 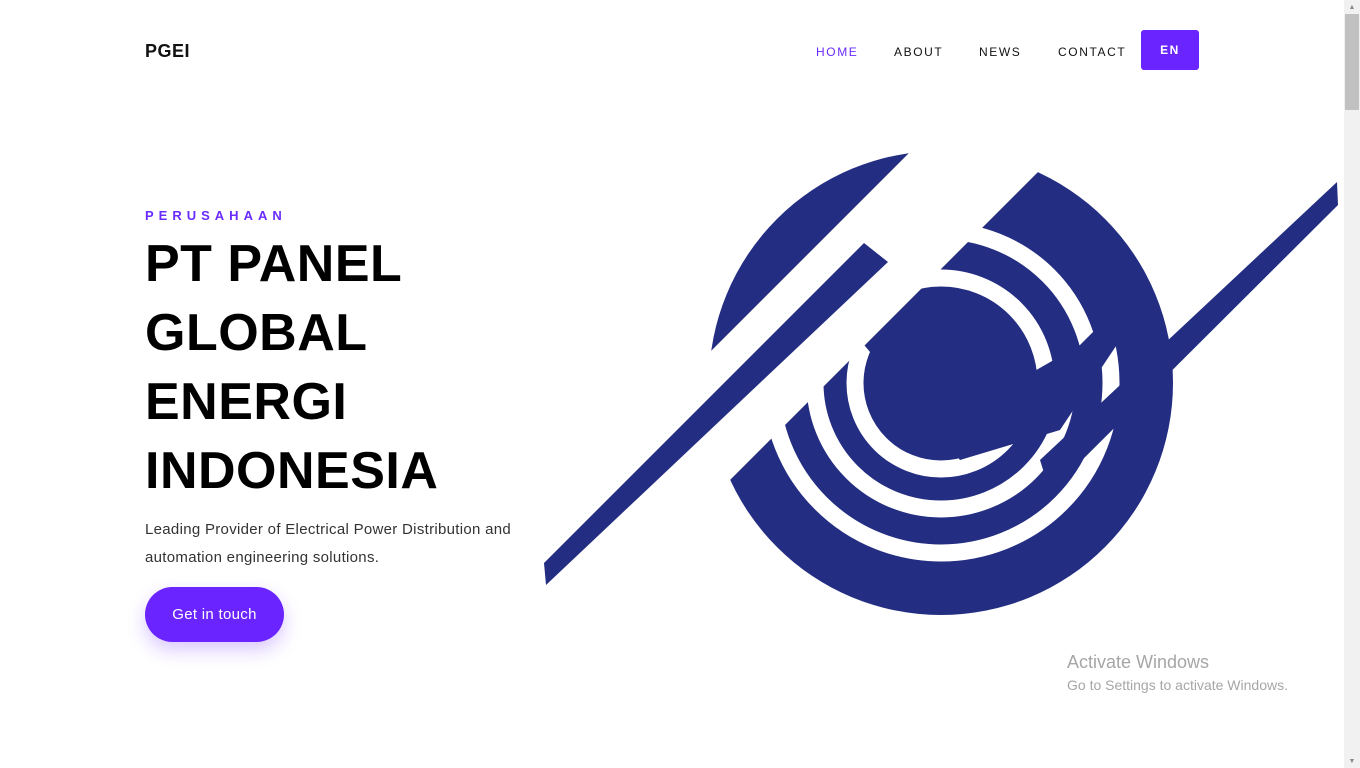 I want to click on nav-link-home: HOME, so click(x=837, y=52).